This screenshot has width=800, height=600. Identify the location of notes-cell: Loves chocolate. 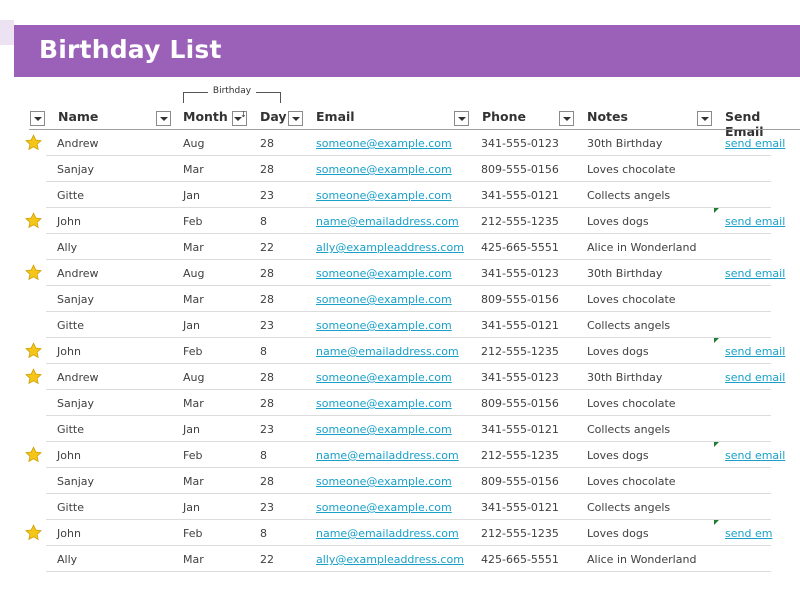
(631, 299).